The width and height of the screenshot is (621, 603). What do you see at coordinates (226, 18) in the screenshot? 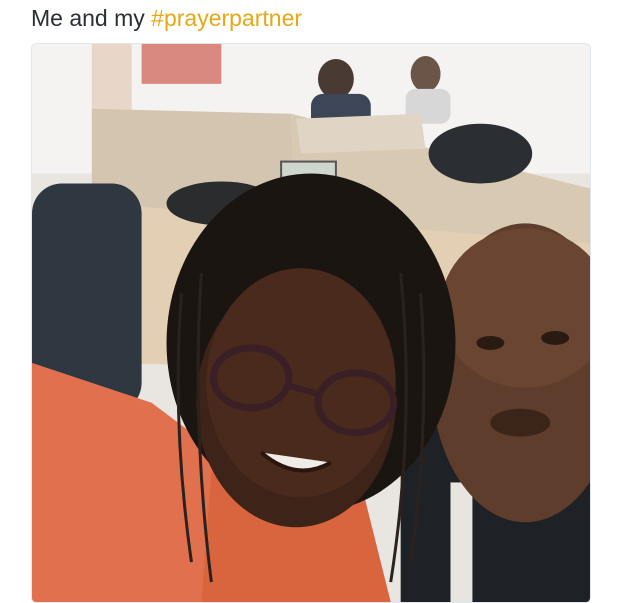
I see `hashtag-link: #prayerpartner` at bounding box center [226, 18].